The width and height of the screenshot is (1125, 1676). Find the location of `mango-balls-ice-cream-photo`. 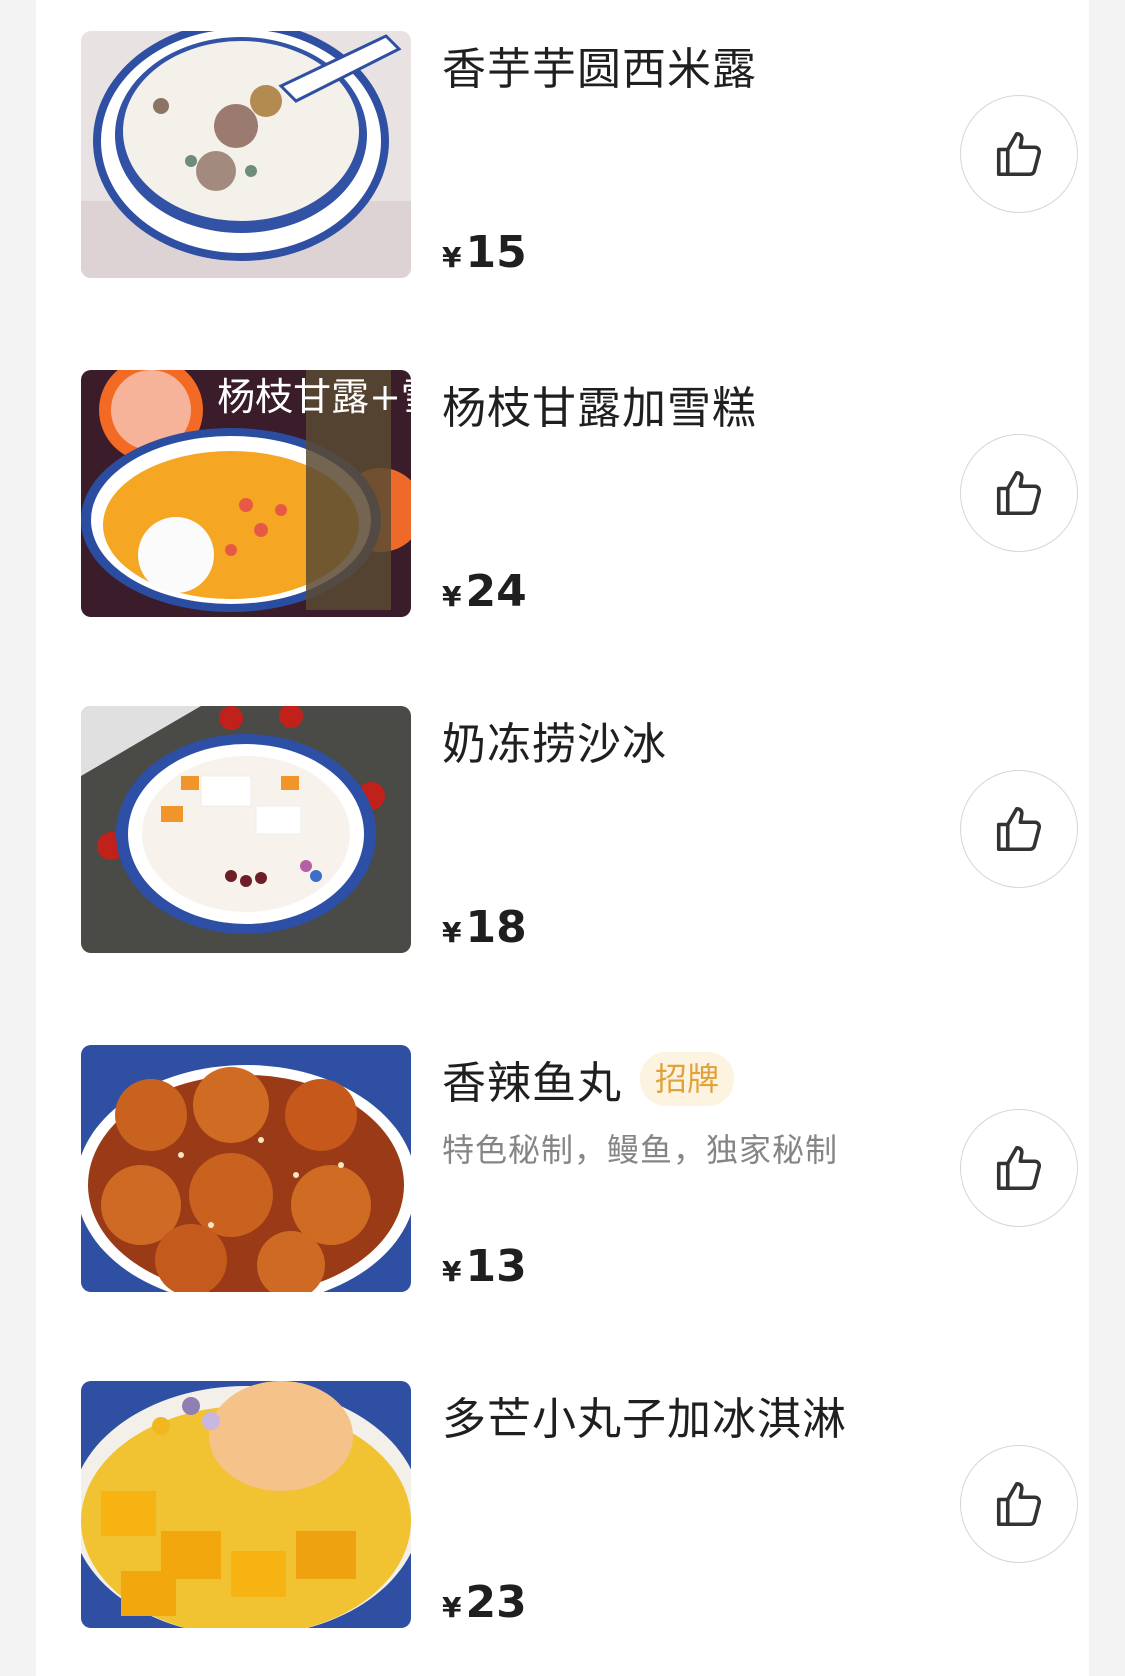

mango-balls-ice-cream-photo is located at coordinates (246, 1504).